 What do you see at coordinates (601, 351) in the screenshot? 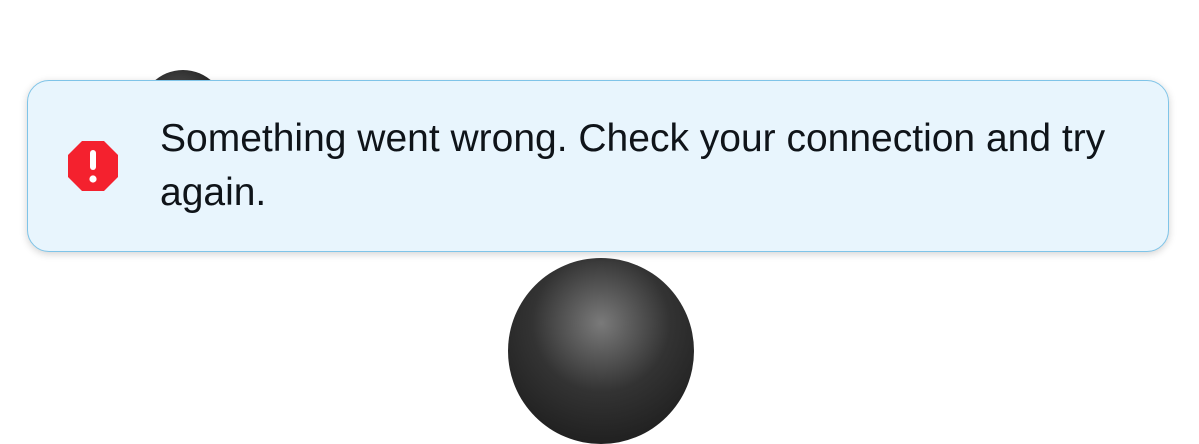
I see `avatar` at bounding box center [601, 351].